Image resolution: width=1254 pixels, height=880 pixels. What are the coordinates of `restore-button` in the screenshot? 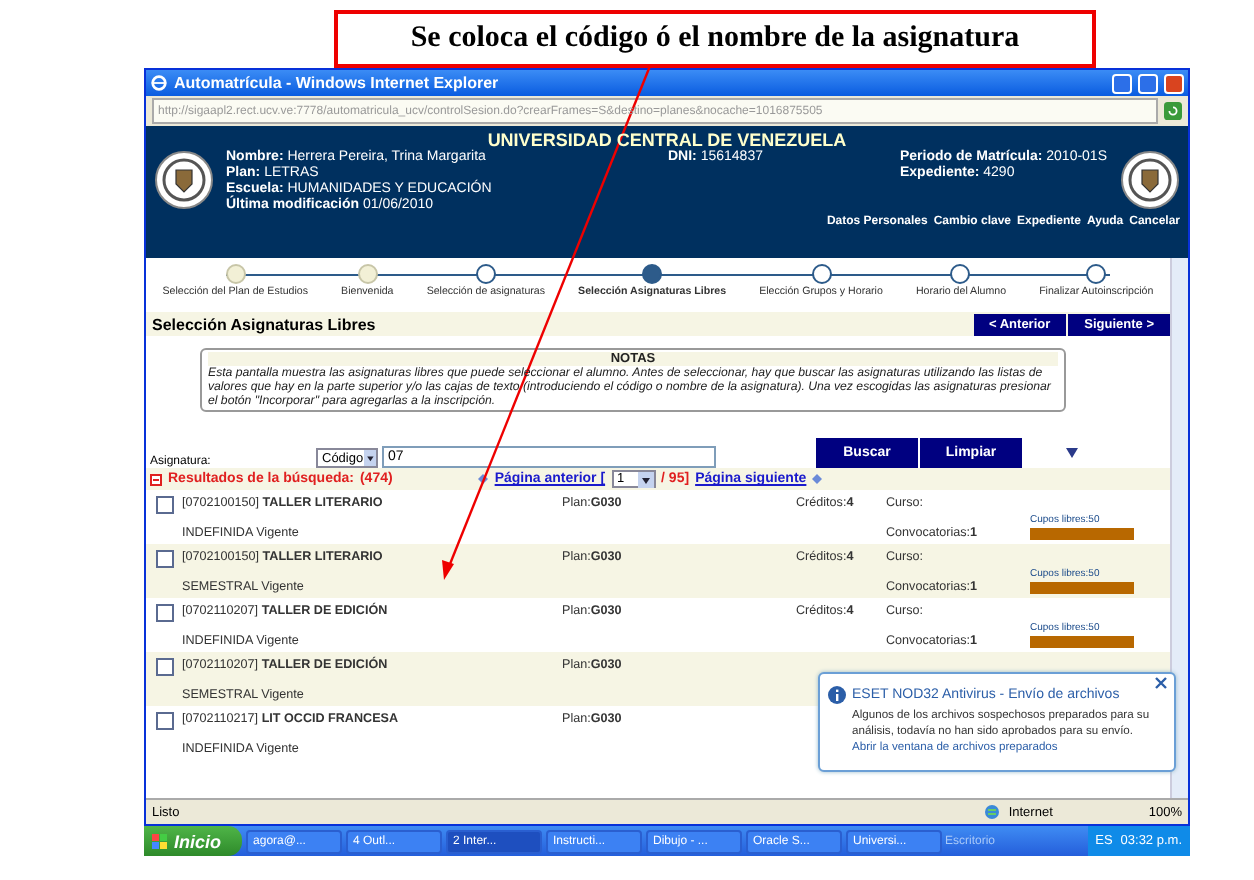 It's located at (1148, 83).